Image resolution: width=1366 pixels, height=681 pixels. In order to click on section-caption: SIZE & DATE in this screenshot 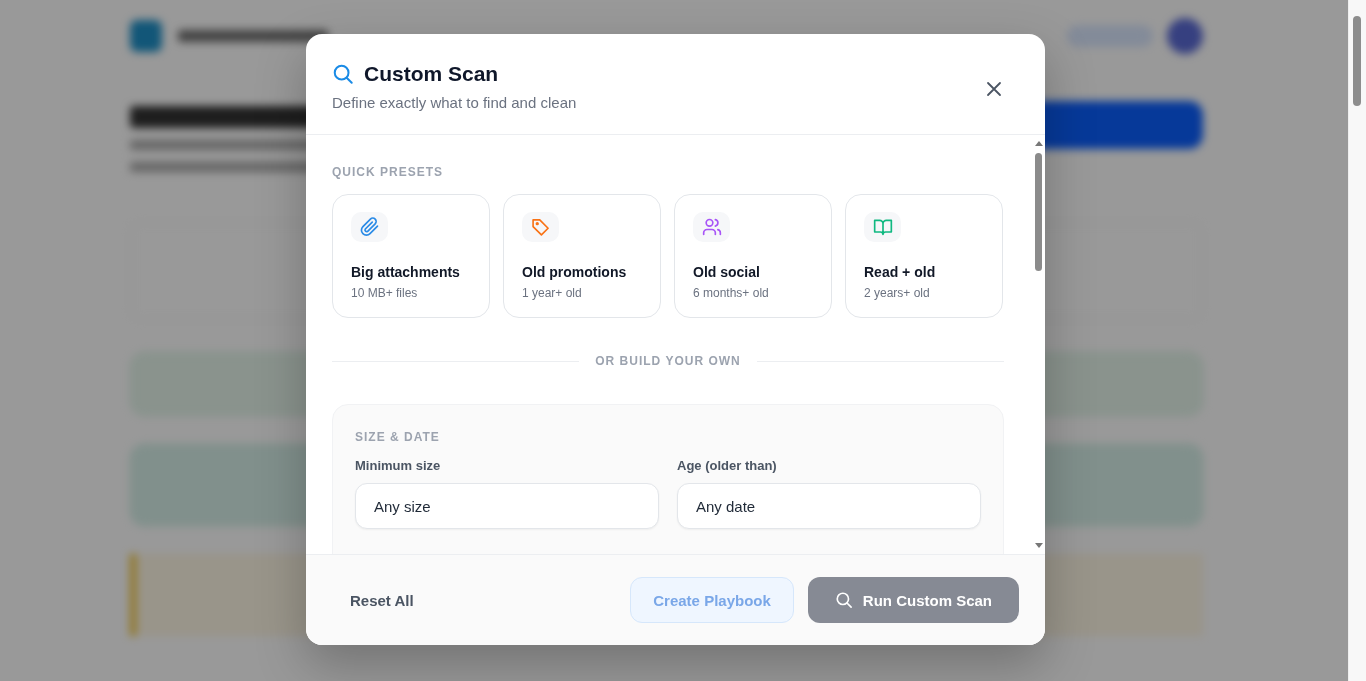, I will do `click(398, 437)`.